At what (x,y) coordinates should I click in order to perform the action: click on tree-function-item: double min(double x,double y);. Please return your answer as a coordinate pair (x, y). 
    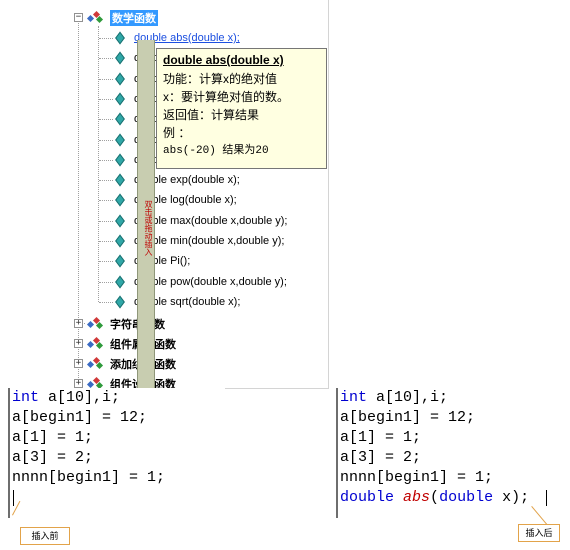
    Looking at the image, I should click on (209, 241).